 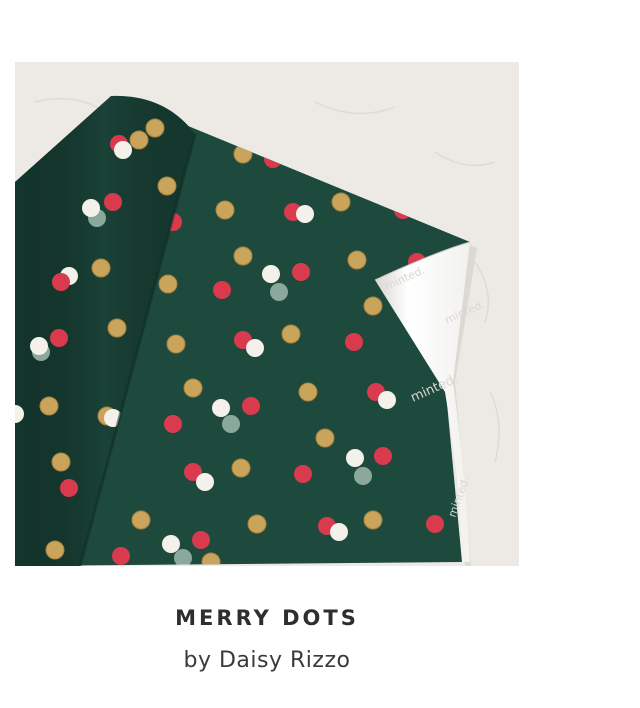 What do you see at coordinates (267, 618) in the screenshot?
I see `product-title: MERRY DOTS` at bounding box center [267, 618].